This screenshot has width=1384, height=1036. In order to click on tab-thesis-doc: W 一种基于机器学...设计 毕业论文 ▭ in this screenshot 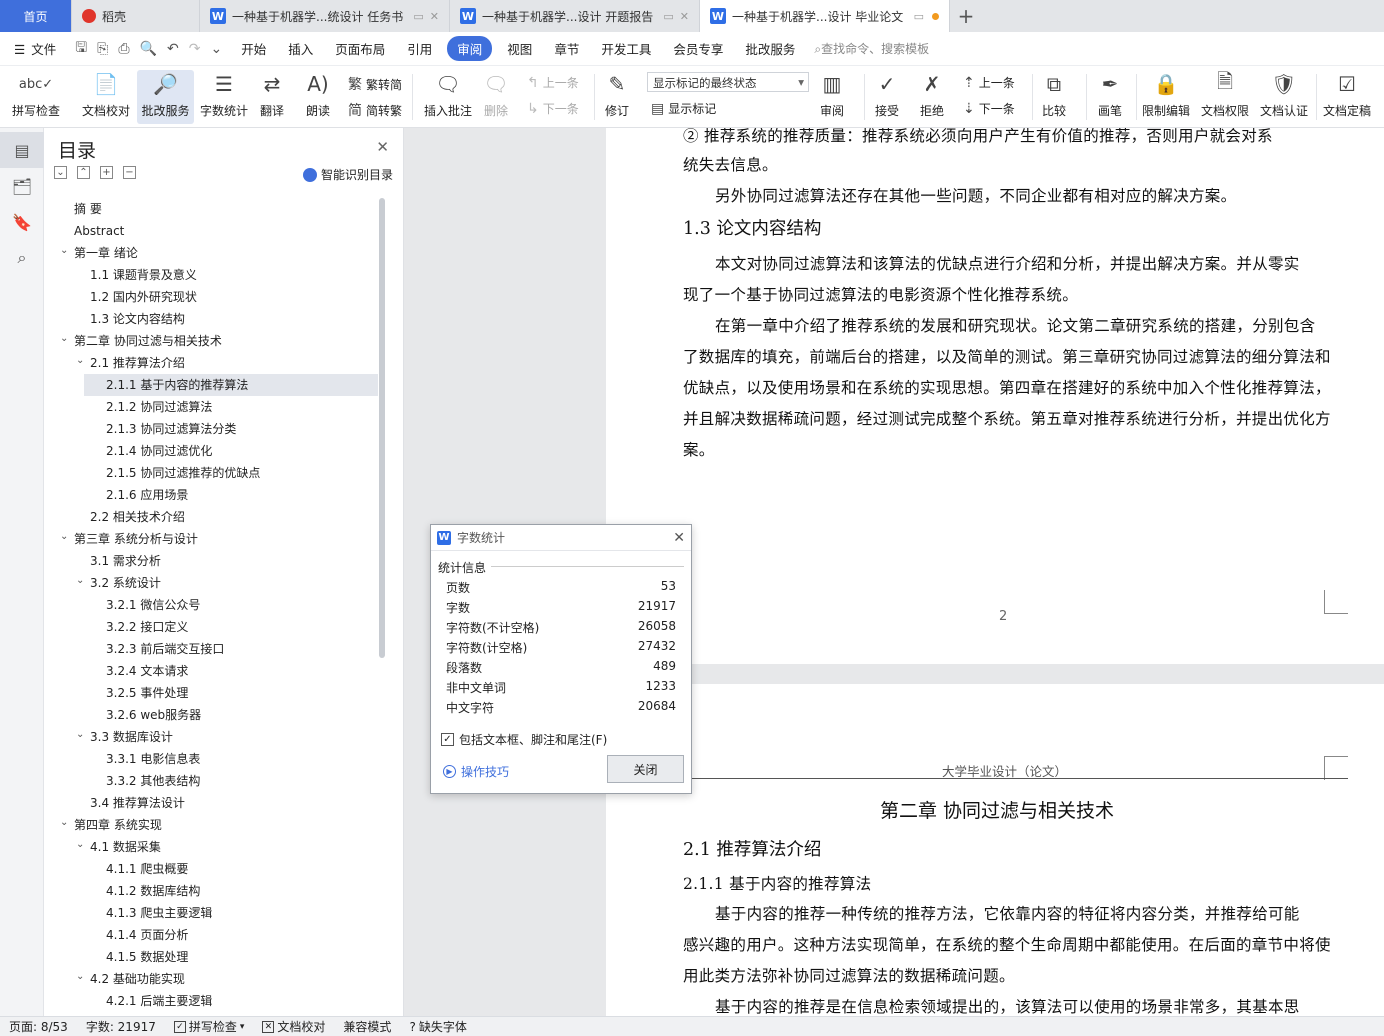, I will do `click(825, 16)`.